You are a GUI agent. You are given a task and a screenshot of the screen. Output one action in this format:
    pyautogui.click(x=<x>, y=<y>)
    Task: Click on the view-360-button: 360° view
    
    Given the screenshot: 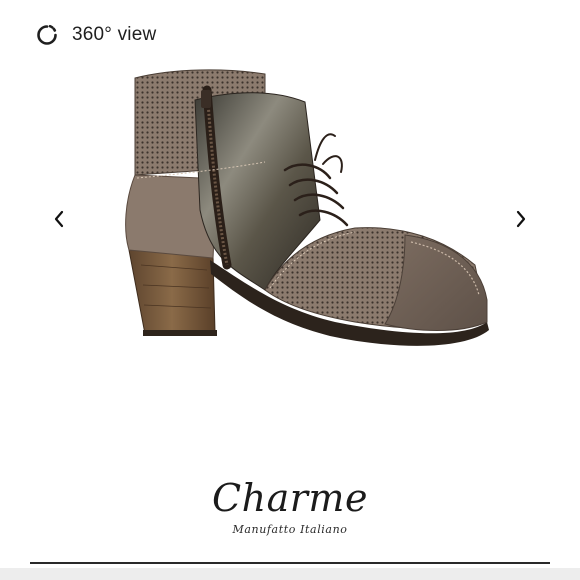 What is the action you would take?
    pyautogui.click(x=96, y=35)
    